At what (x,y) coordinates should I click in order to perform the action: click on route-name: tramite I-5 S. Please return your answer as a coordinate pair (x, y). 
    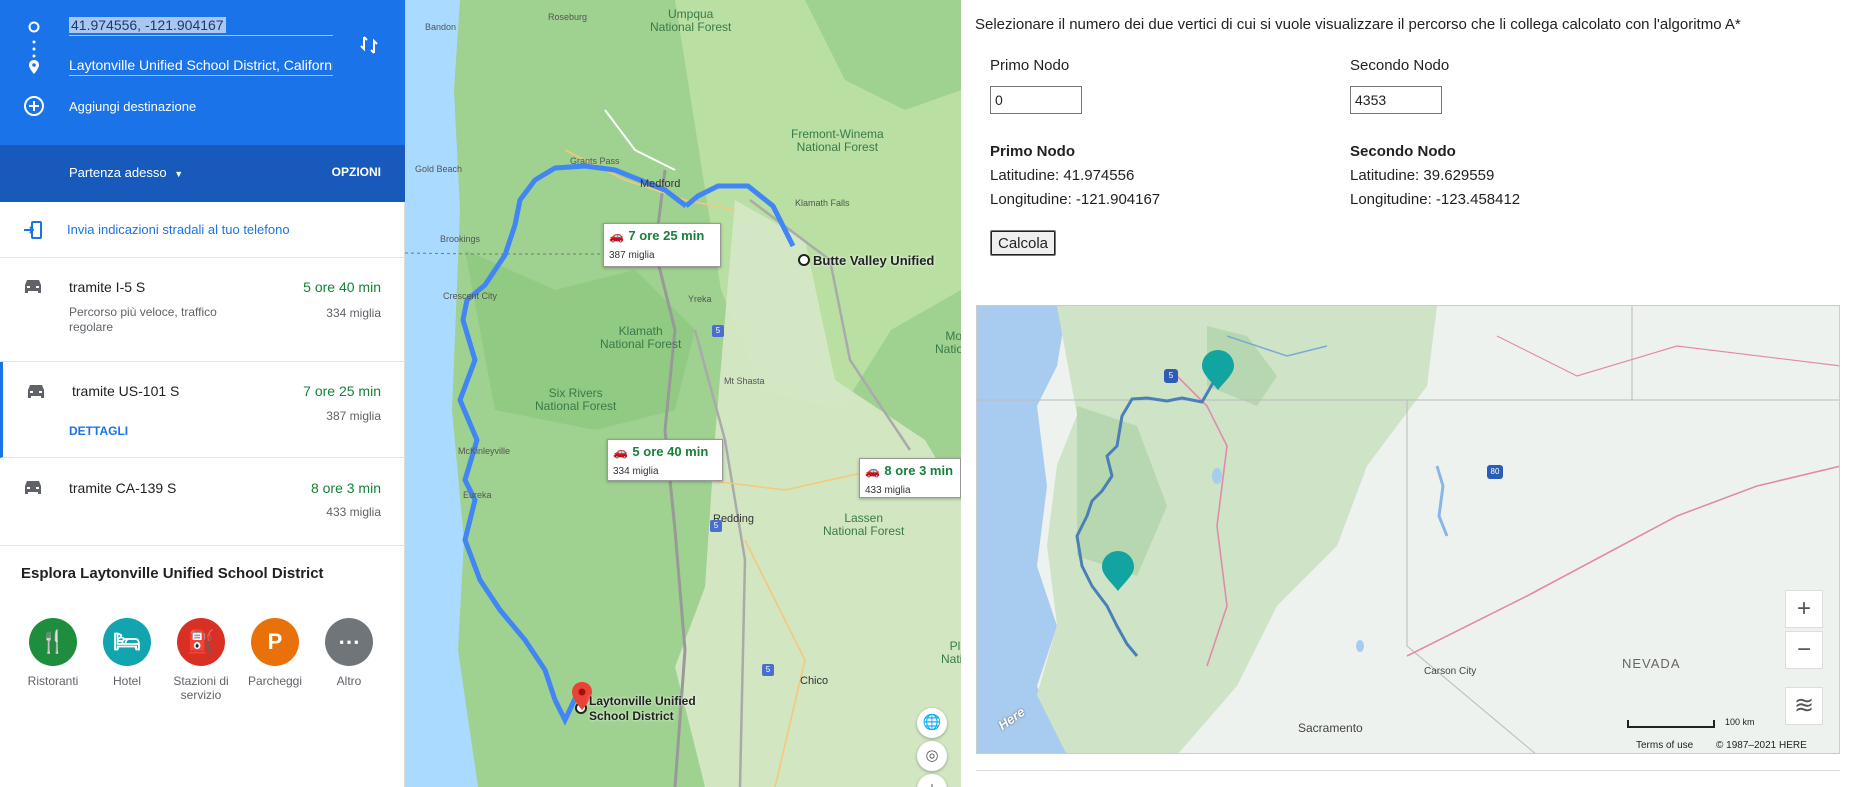
    Looking at the image, I should click on (107, 287).